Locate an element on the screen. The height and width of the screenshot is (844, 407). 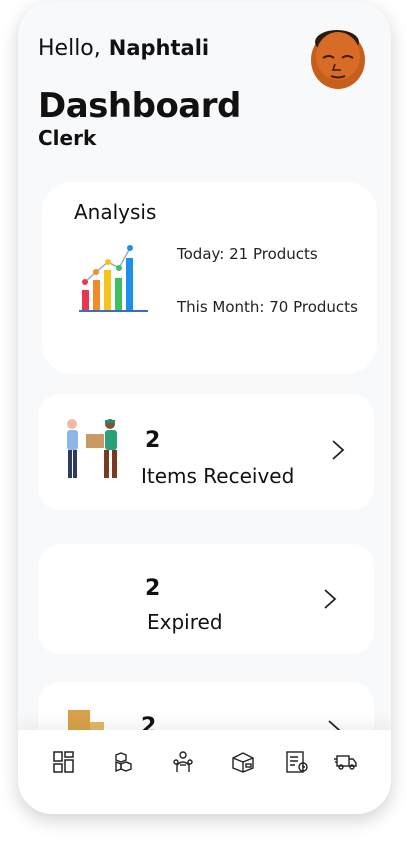
bottom-nav is located at coordinates (204, 772).